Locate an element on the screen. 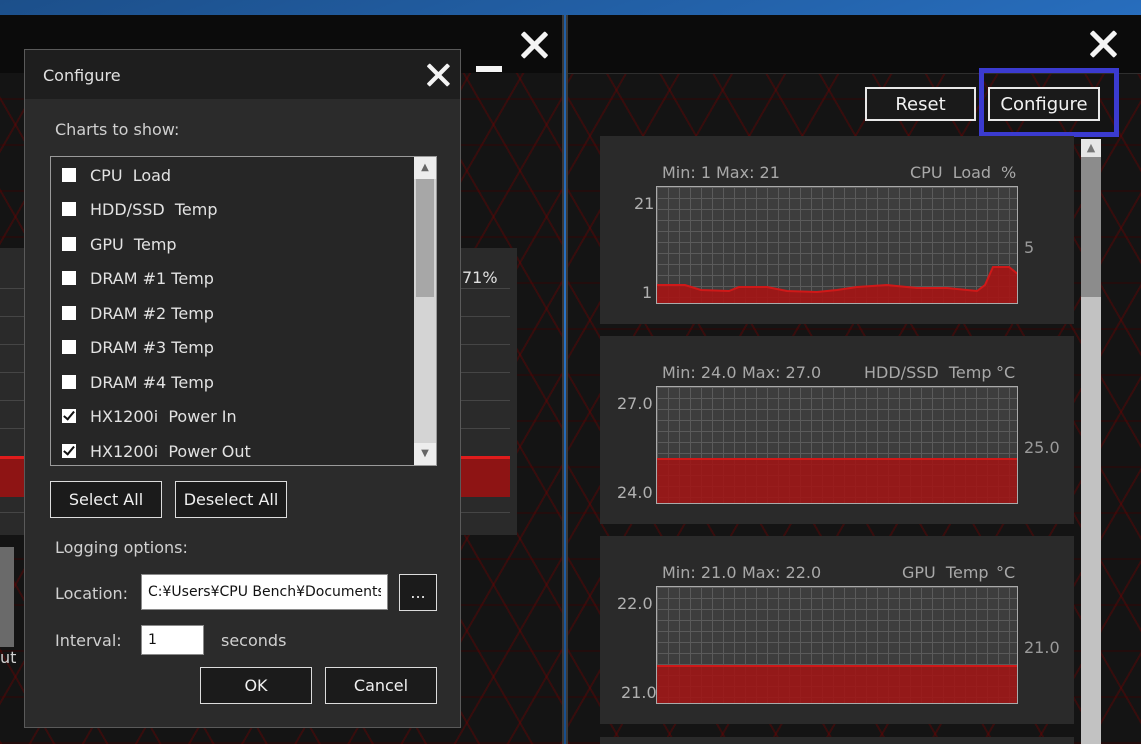 Image resolution: width=1141 pixels, height=744 pixels. cancel-button: Cancel is located at coordinates (381, 685).